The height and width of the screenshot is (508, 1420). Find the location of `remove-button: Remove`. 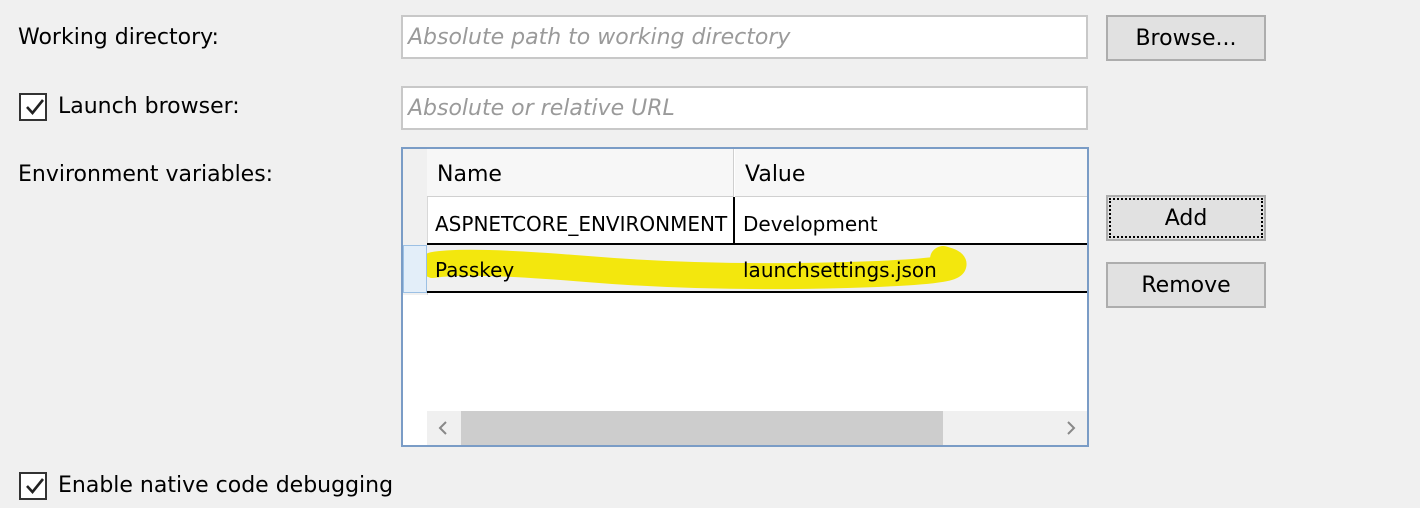

remove-button: Remove is located at coordinates (1186, 285).